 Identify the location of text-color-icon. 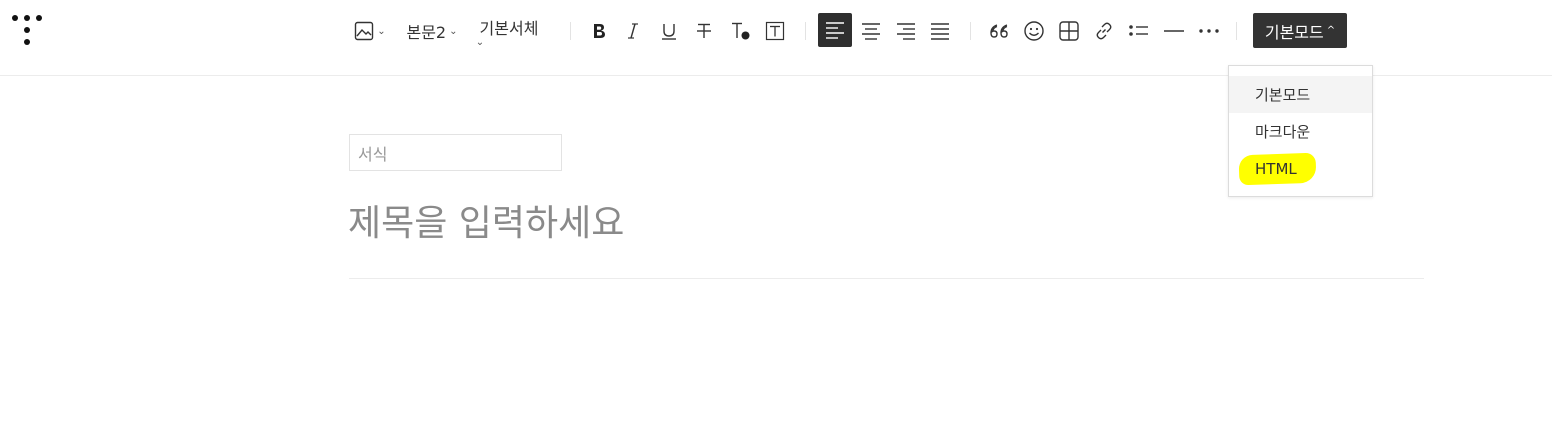
(741, 31).